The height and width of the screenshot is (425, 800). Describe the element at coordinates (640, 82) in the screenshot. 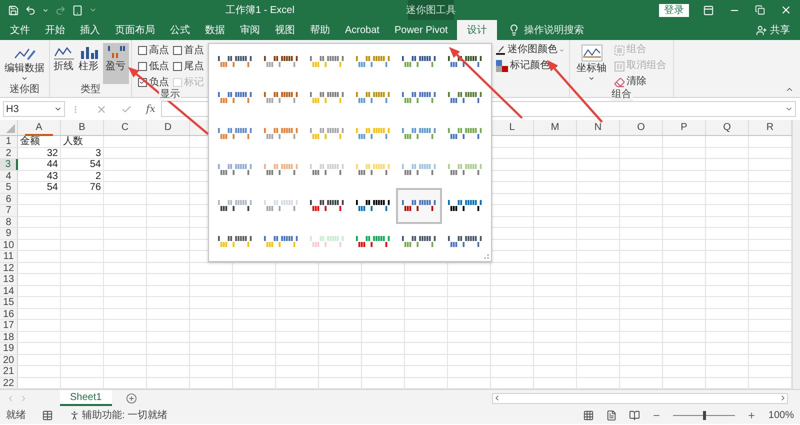

I see `group-button: 清除` at that location.